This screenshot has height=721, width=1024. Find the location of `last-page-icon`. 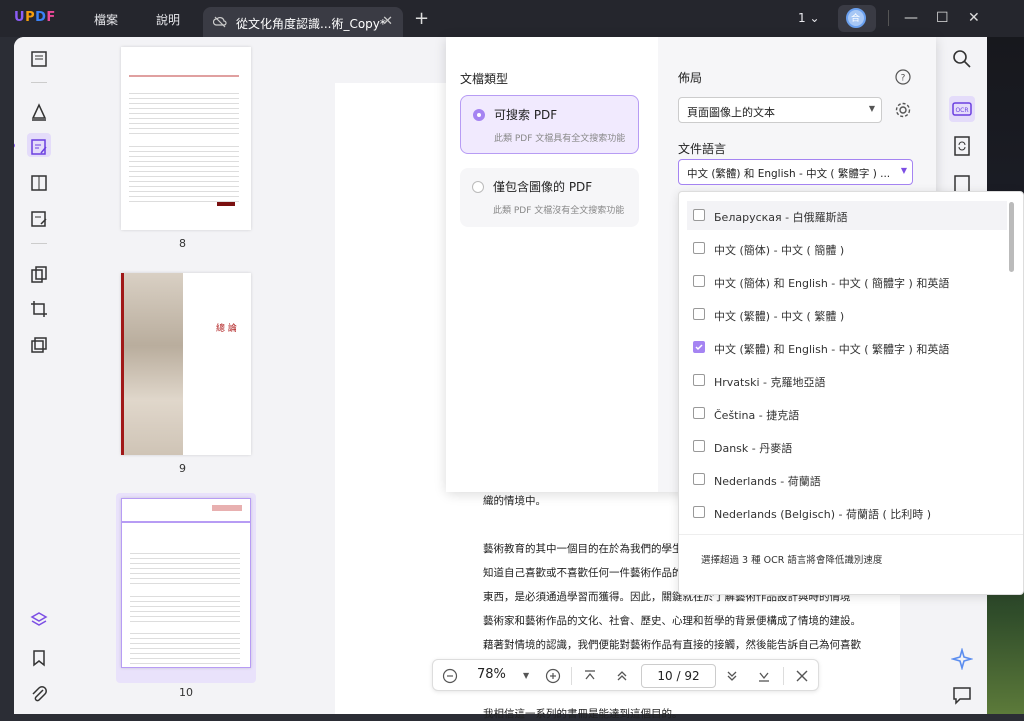

last-page-icon is located at coordinates (764, 676).